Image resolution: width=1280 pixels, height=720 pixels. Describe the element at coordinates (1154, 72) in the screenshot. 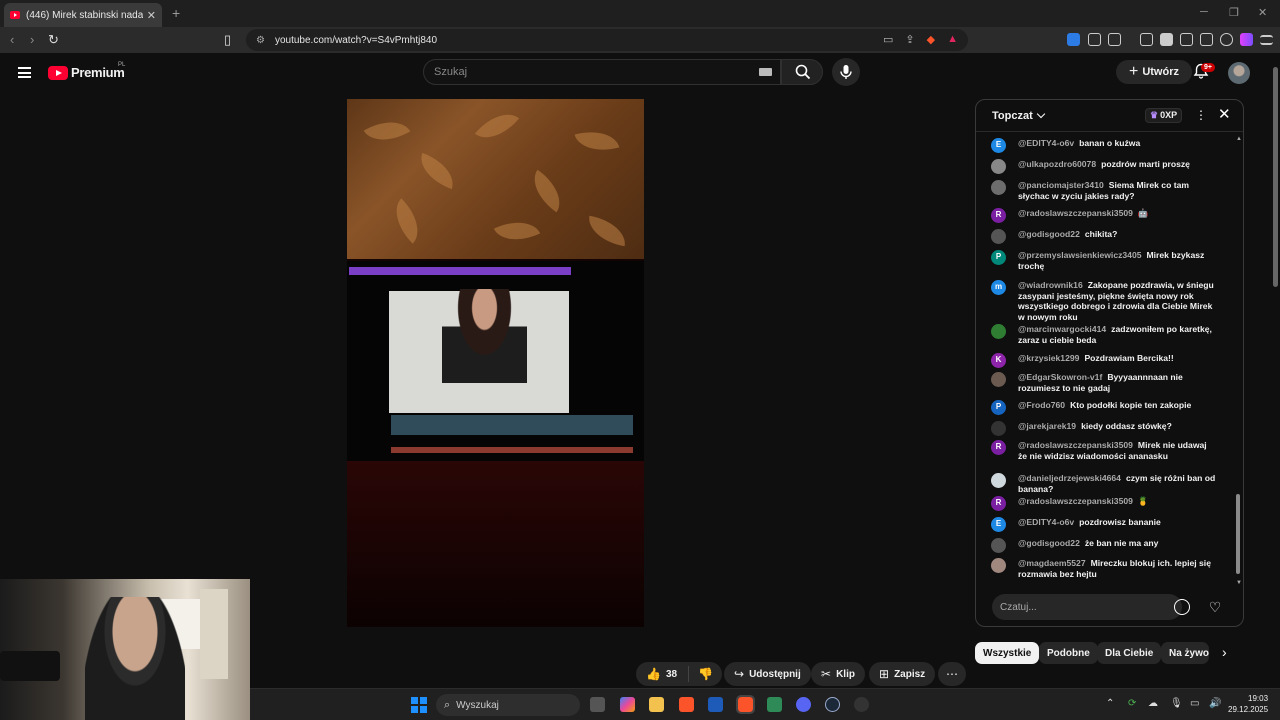

I see `create-button: + Utwórz` at that location.